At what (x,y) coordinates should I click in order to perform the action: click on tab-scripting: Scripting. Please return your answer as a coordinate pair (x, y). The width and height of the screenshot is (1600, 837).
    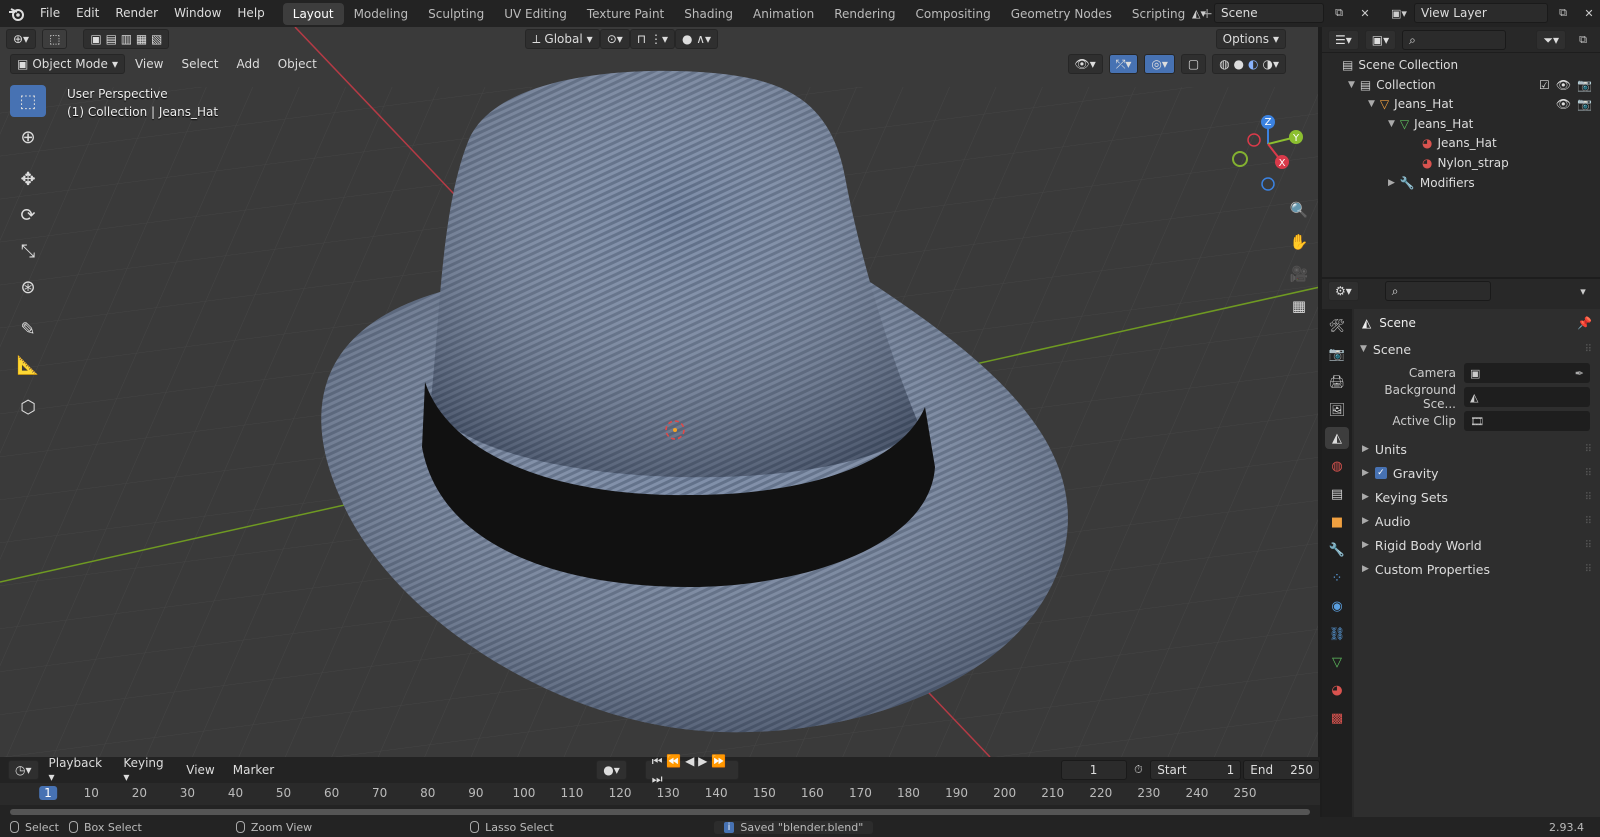
    Looking at the image, I should click on (1158, 14).